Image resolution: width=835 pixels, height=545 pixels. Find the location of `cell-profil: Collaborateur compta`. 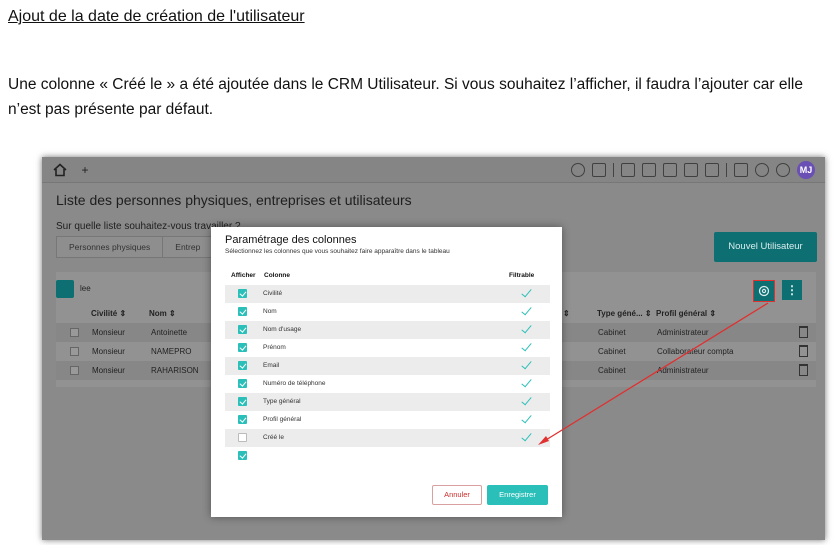

cell-profil: Collaborateur compta is located at coordinates (695, 351).